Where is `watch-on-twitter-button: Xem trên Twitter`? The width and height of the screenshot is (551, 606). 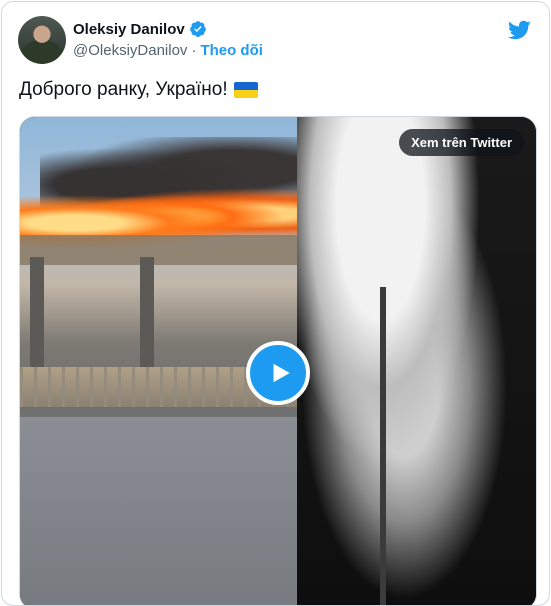 watch-on-twitter-button: Xem trên Twitter is located at coordinates (461, 142).